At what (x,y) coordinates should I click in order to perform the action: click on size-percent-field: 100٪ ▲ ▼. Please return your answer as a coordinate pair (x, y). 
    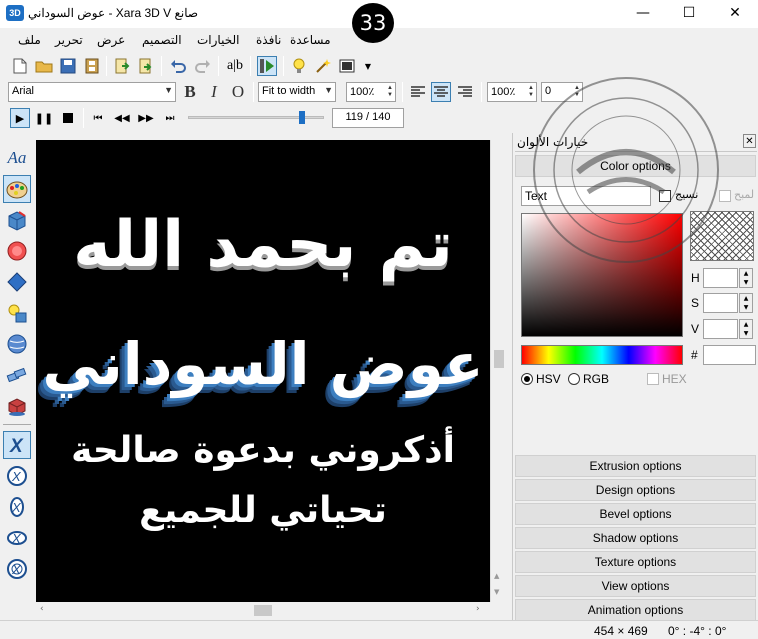
    Looking at the image, I should click on (371, 92).